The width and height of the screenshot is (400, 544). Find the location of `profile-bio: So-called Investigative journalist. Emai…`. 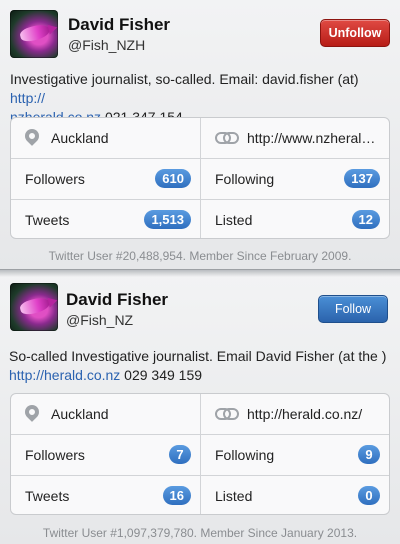

profile-bio: So-called Investigative journalist. Emai… is located at coordinates (200, 366).